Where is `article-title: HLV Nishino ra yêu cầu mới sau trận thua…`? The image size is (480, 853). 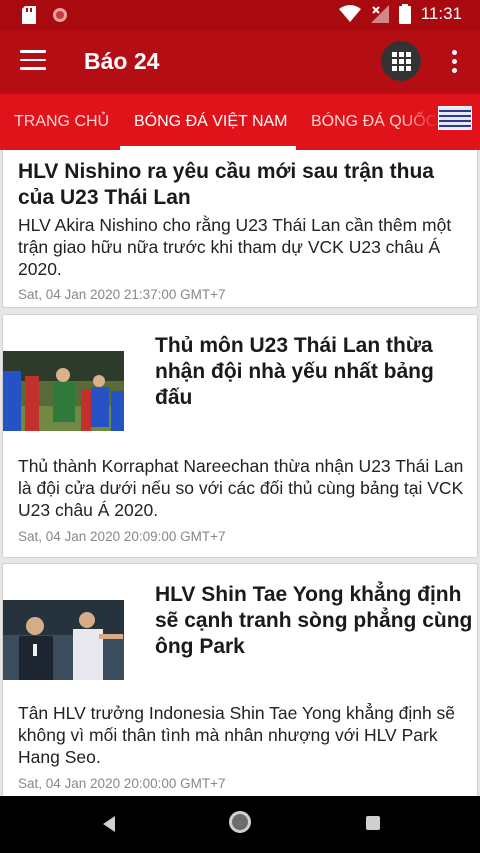
article-title: HLV Nishino ra yêu cầu mới sau trận thua… is located at coordinates (226, 184).